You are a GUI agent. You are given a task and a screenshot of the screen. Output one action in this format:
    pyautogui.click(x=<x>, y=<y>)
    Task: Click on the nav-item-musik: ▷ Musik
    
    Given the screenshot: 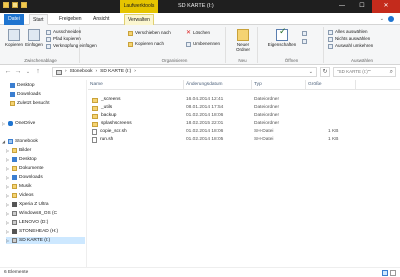 What is the action you would take?
    pyautogui.click(x=19, y=186)
    